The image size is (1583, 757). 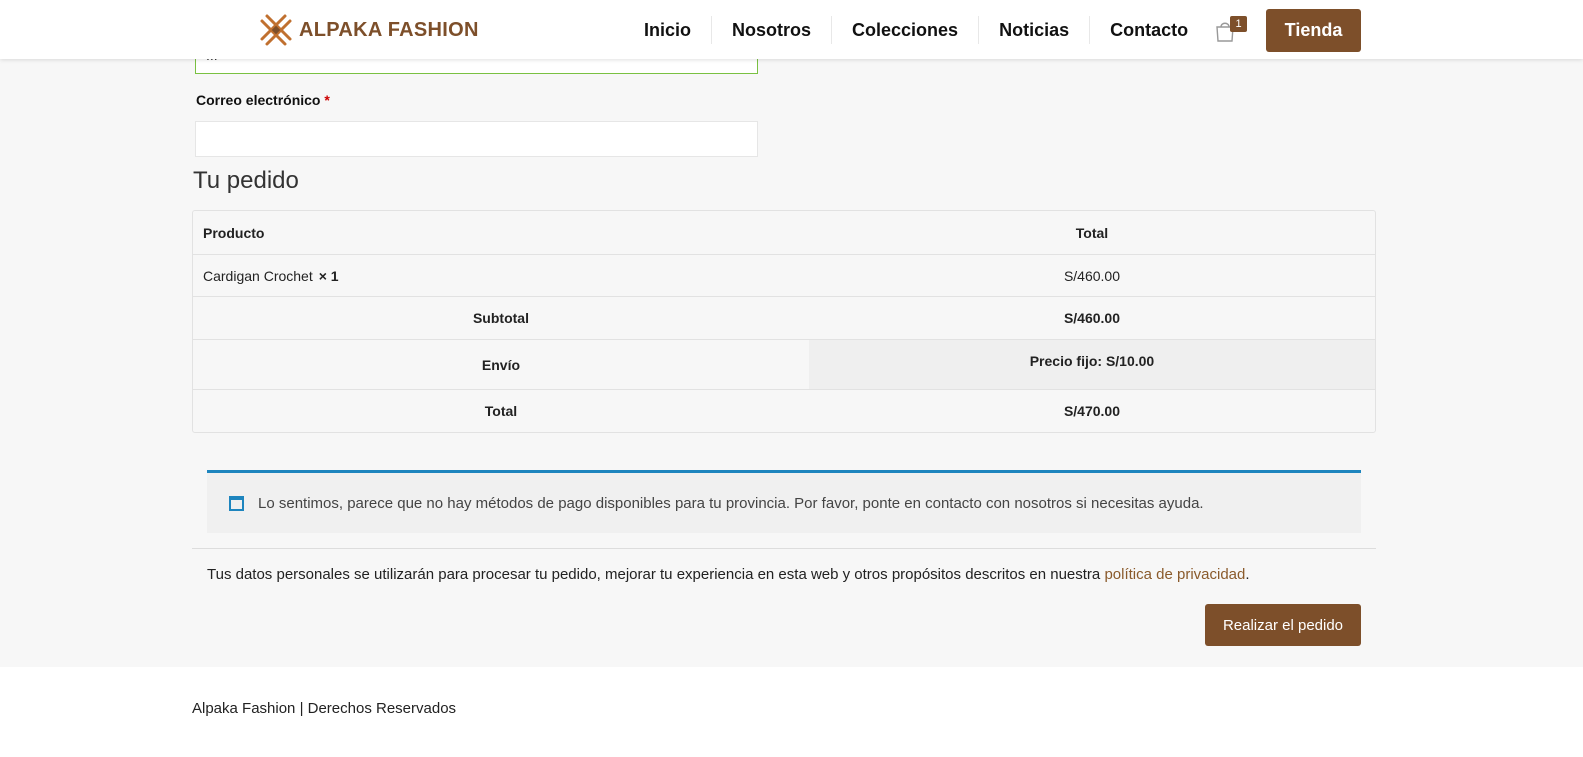 What do you see at coordinates (476, 139) in the screenshot?
I see `email-input` at bounding box center [476, 139].